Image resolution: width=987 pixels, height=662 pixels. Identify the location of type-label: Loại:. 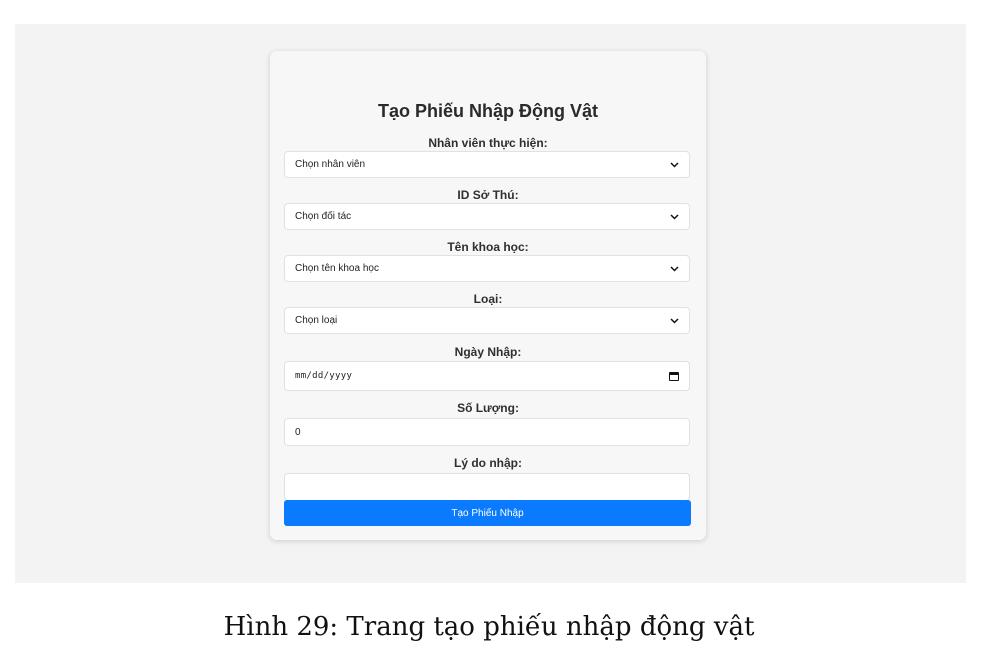
(488, 299).